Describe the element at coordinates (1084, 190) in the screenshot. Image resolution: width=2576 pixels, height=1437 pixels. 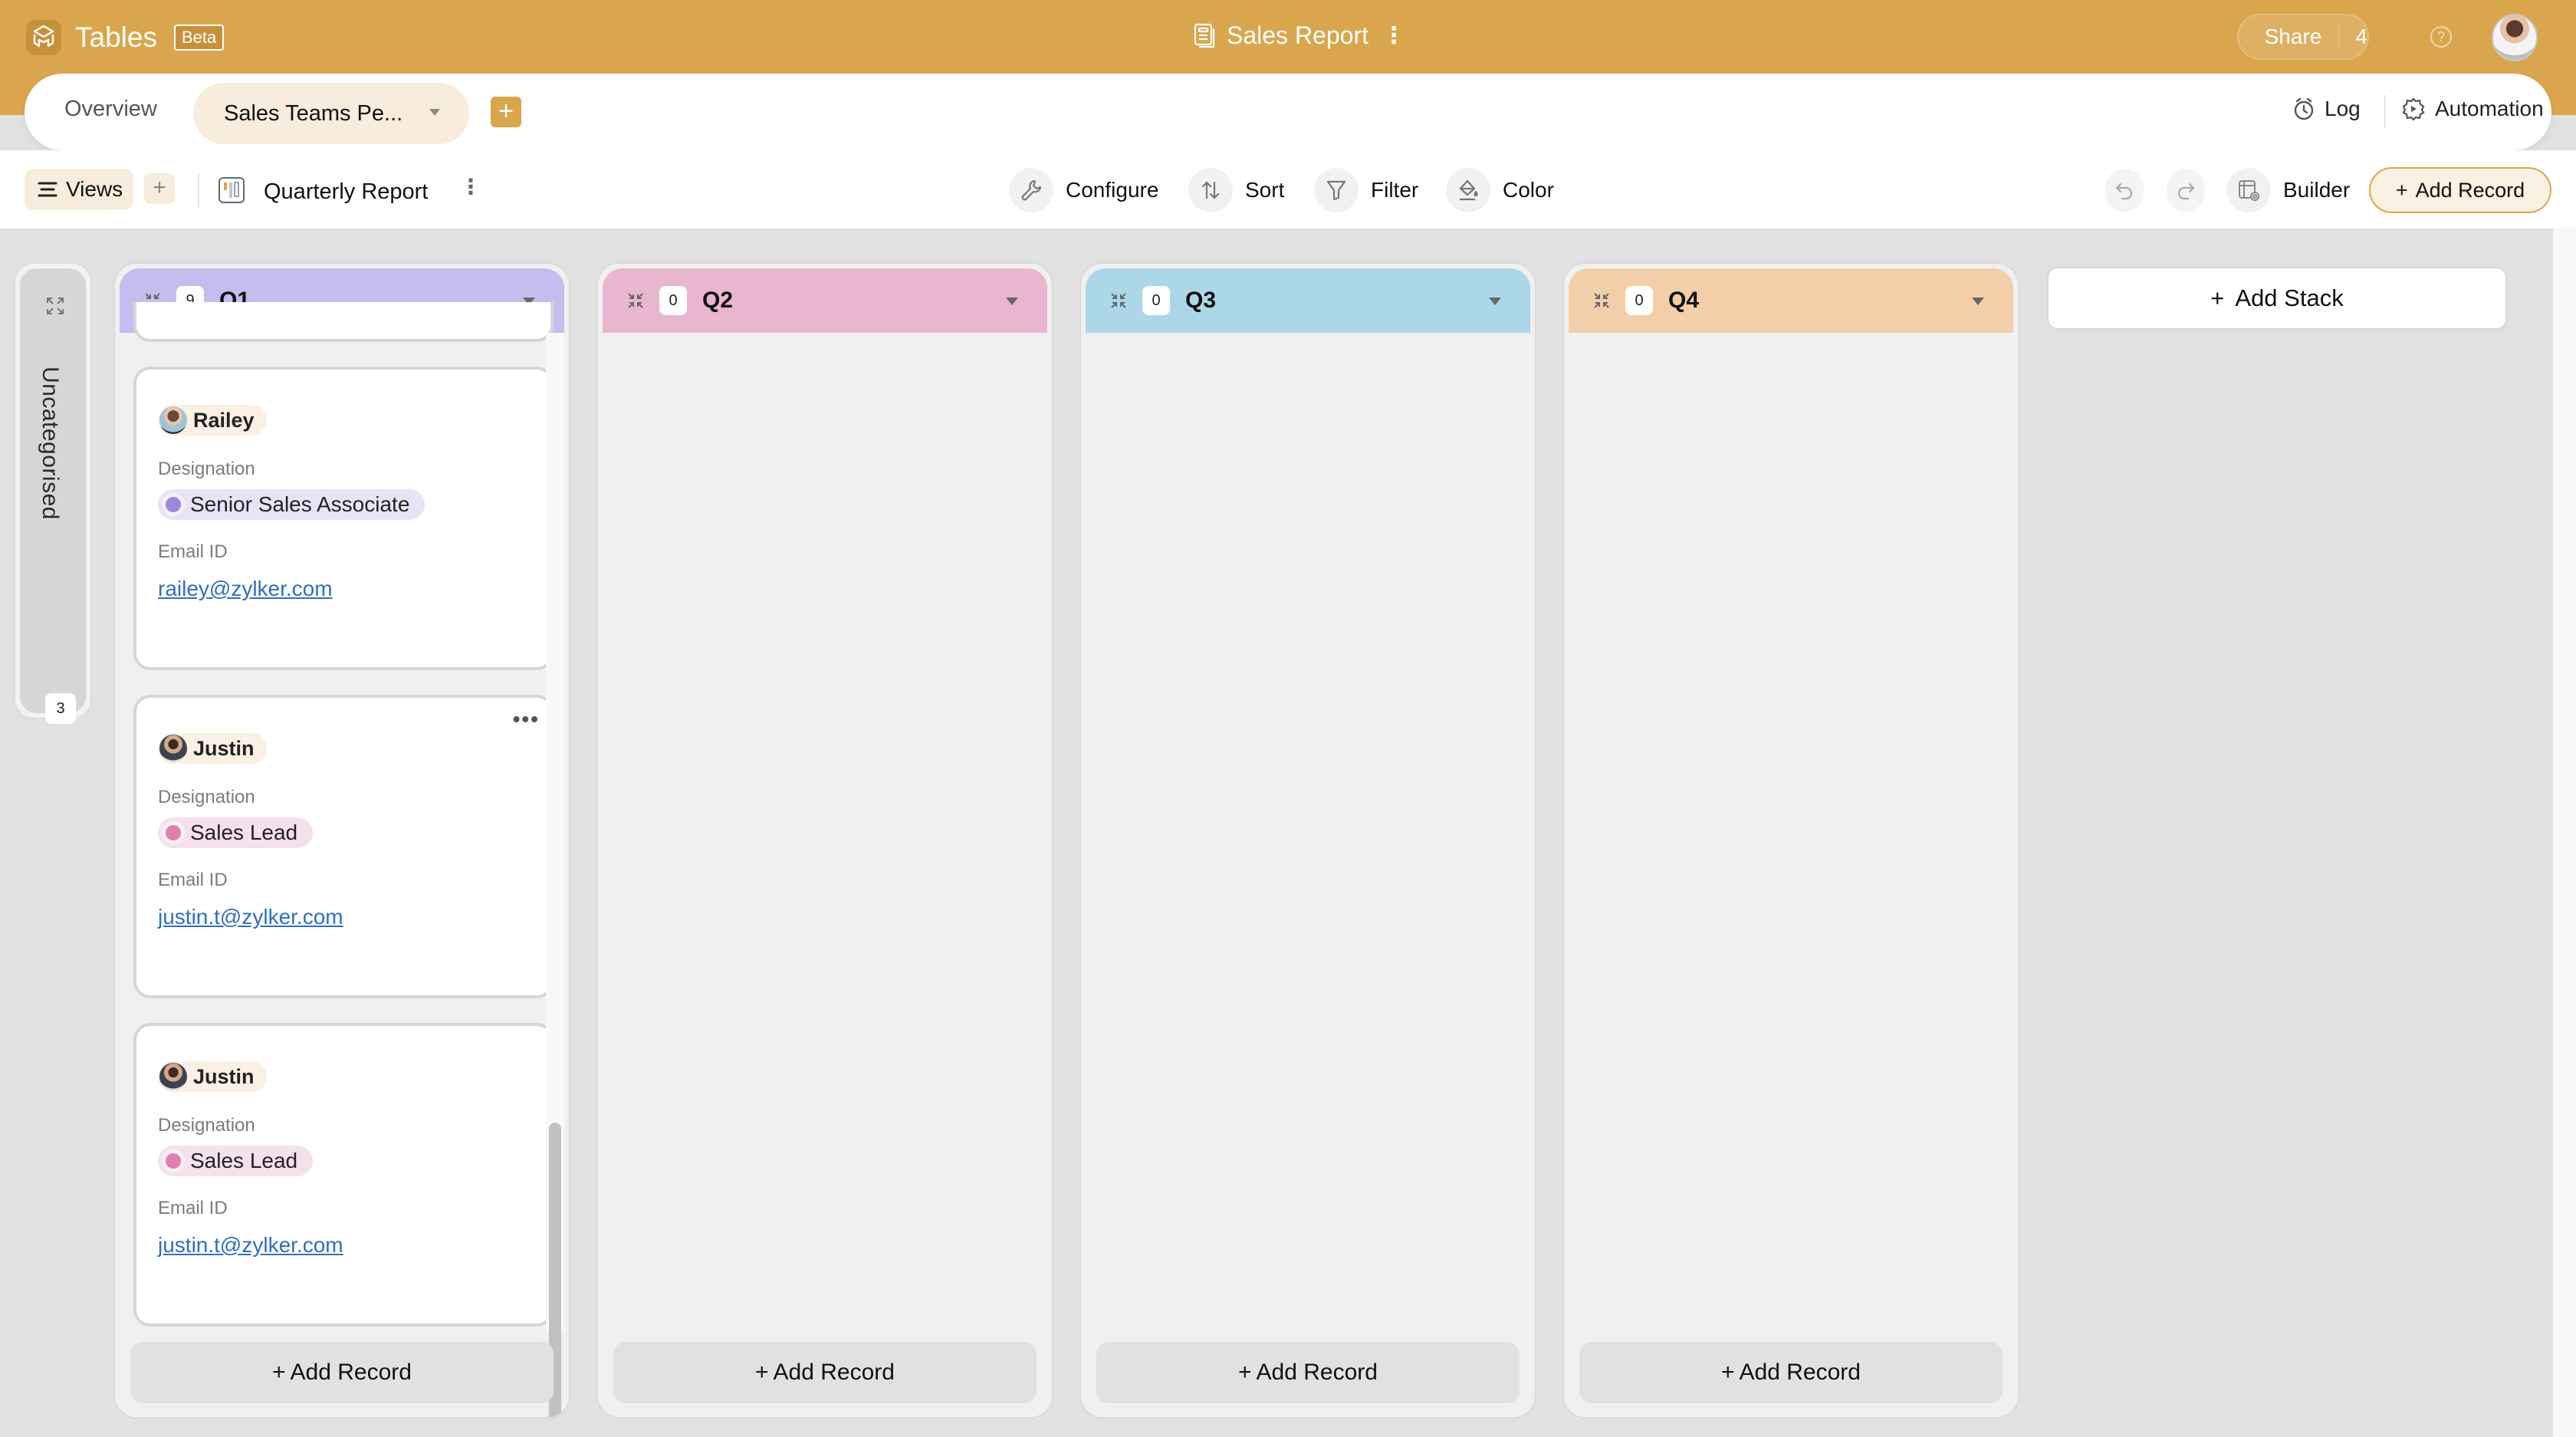
I see `configure-button: Configure` at that location.